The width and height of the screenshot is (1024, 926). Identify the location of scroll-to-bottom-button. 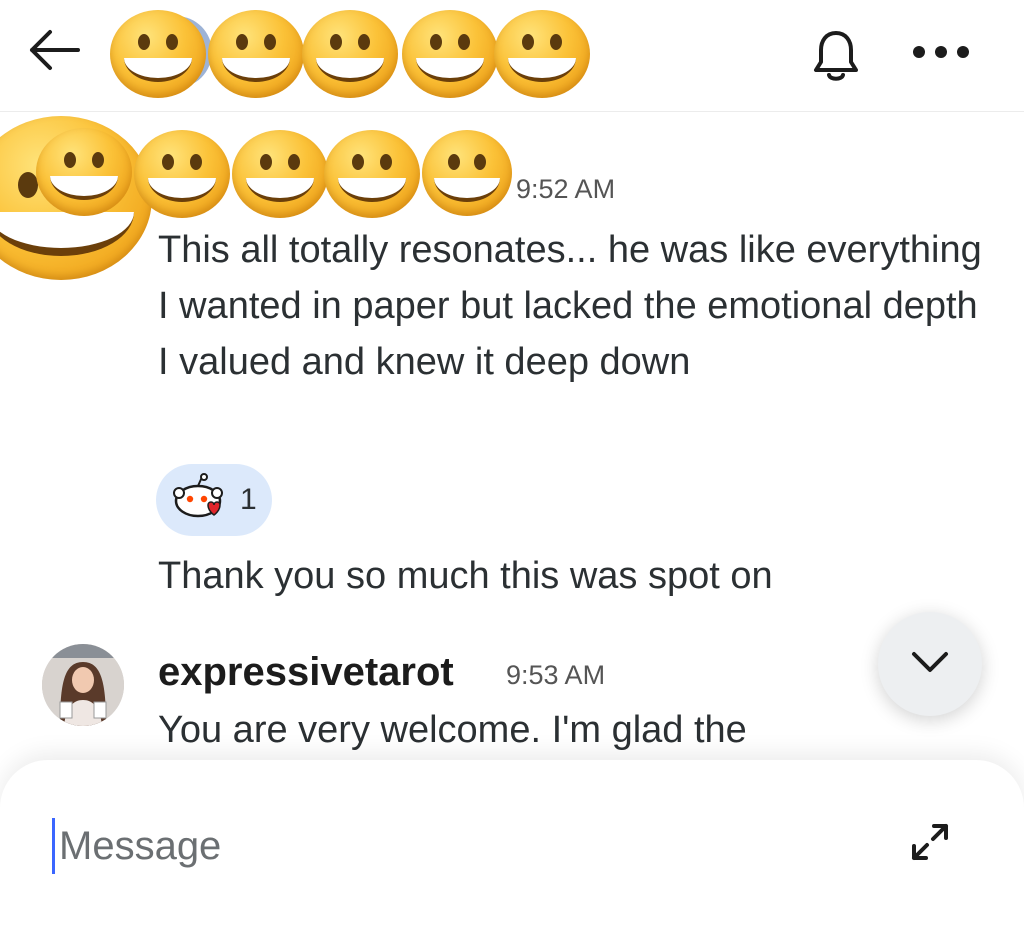
(930, 664).